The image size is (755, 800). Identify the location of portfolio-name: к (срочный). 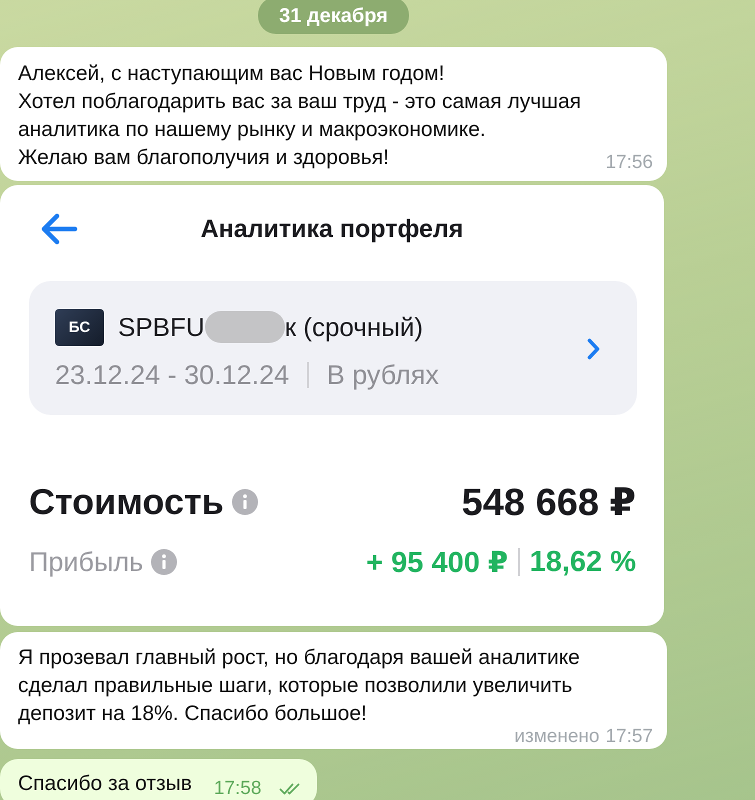
(354, 327).